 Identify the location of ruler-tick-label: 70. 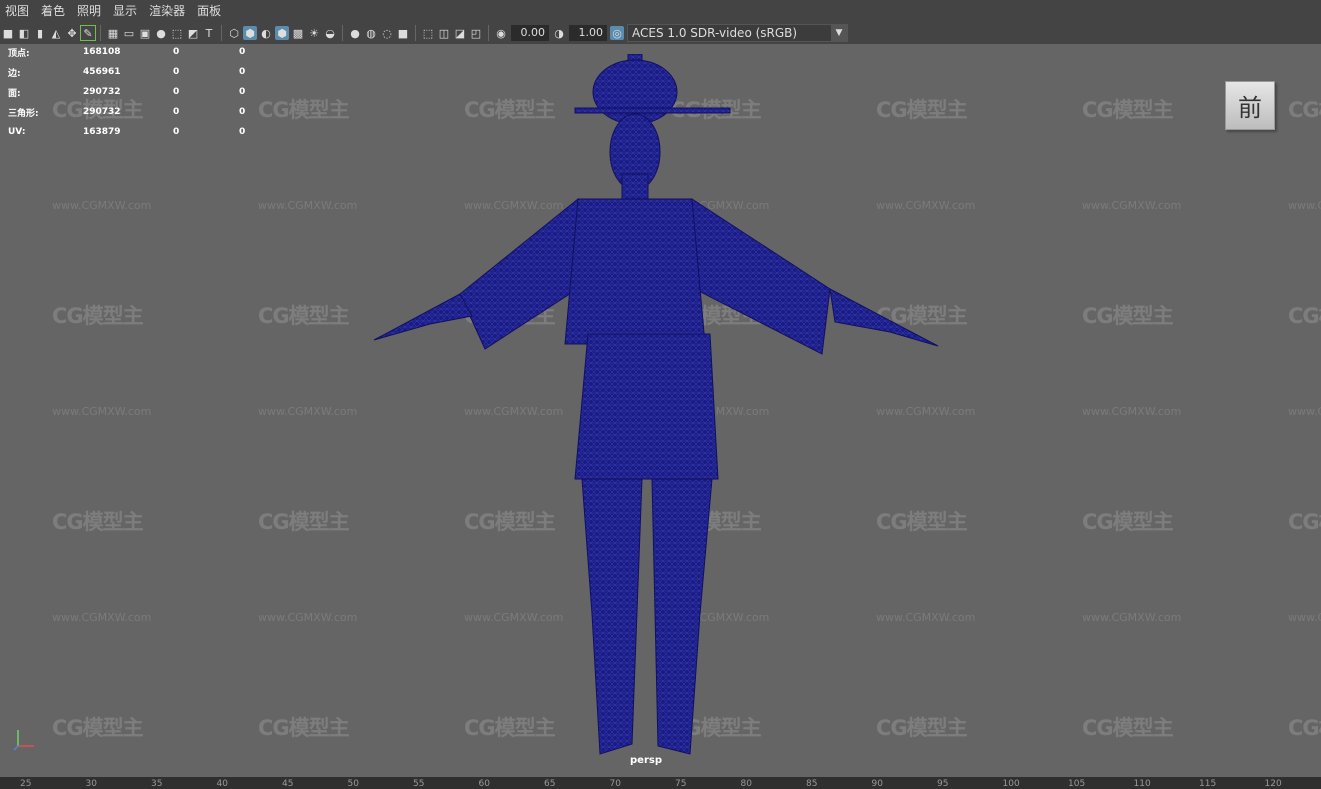
(615, 784).